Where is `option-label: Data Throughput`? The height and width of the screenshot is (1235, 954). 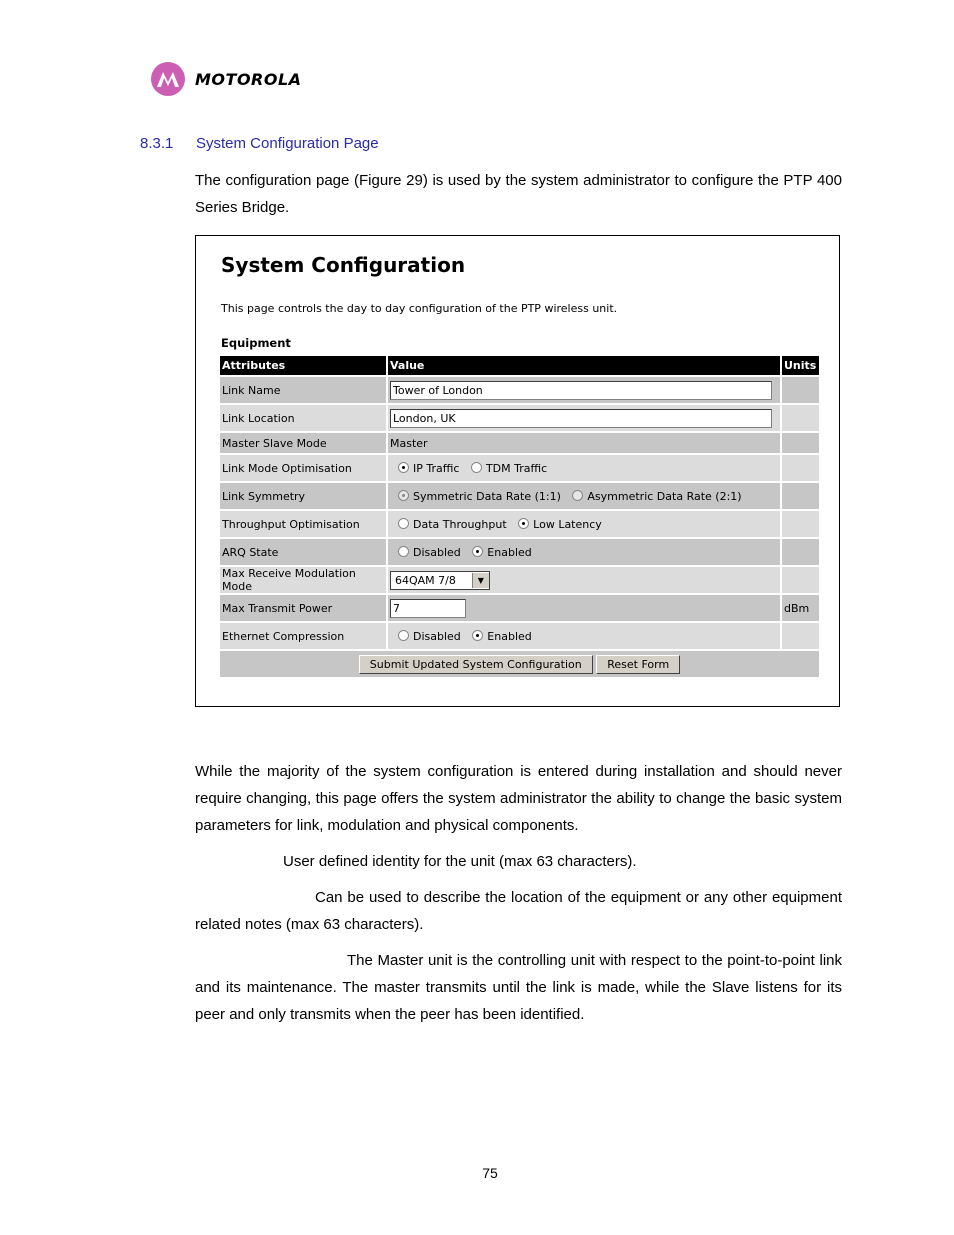 option-label: Data Throughput is located at coordinates (460, 524).